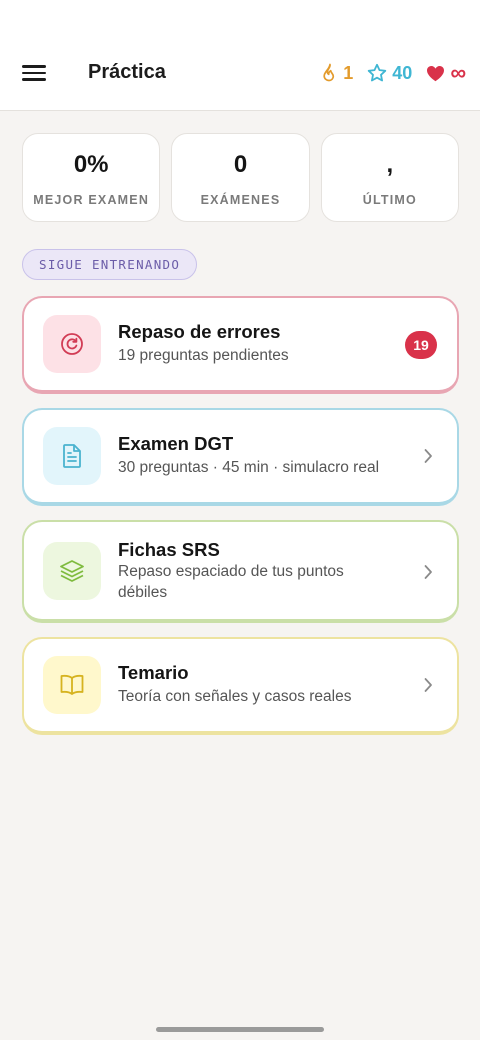  Describe the element at coordinates (389, 73) in the screenshot. I see `xp-stat: 40` at that location.